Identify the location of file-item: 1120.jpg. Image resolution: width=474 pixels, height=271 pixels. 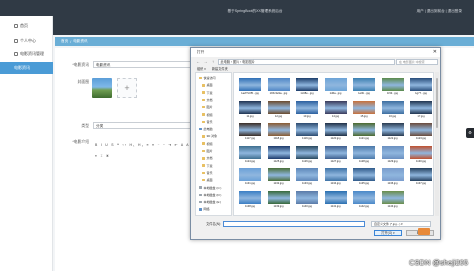
(336, 131).